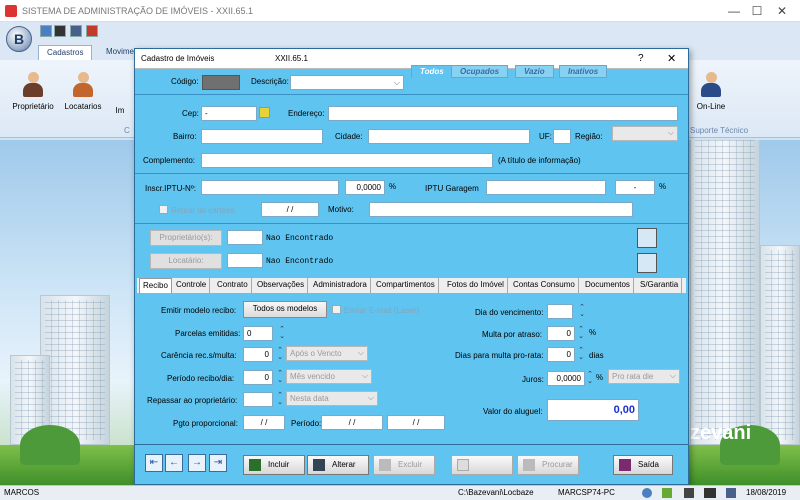  I want to click on ribbon-button-online: On-Line, so click(711, 91).